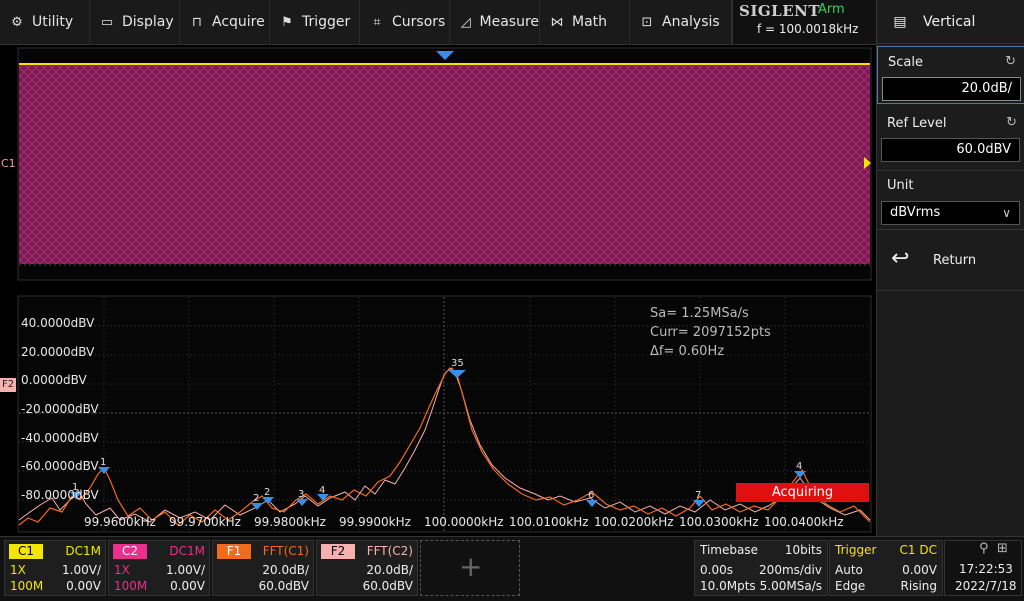 Image resolution: width=1024 pixels, height=601 pixels. What do you see at coordinates (389, 570) in the screenshot?
I see `f2-scale: 20.0dB/` at bounding box center [389, 570].